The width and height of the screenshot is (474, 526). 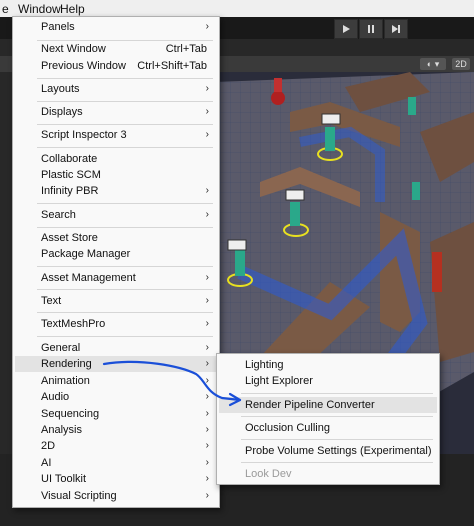 I want to click on menu-item-textmeshpro: TextMeshPro ›, so click(x=116, y=324).